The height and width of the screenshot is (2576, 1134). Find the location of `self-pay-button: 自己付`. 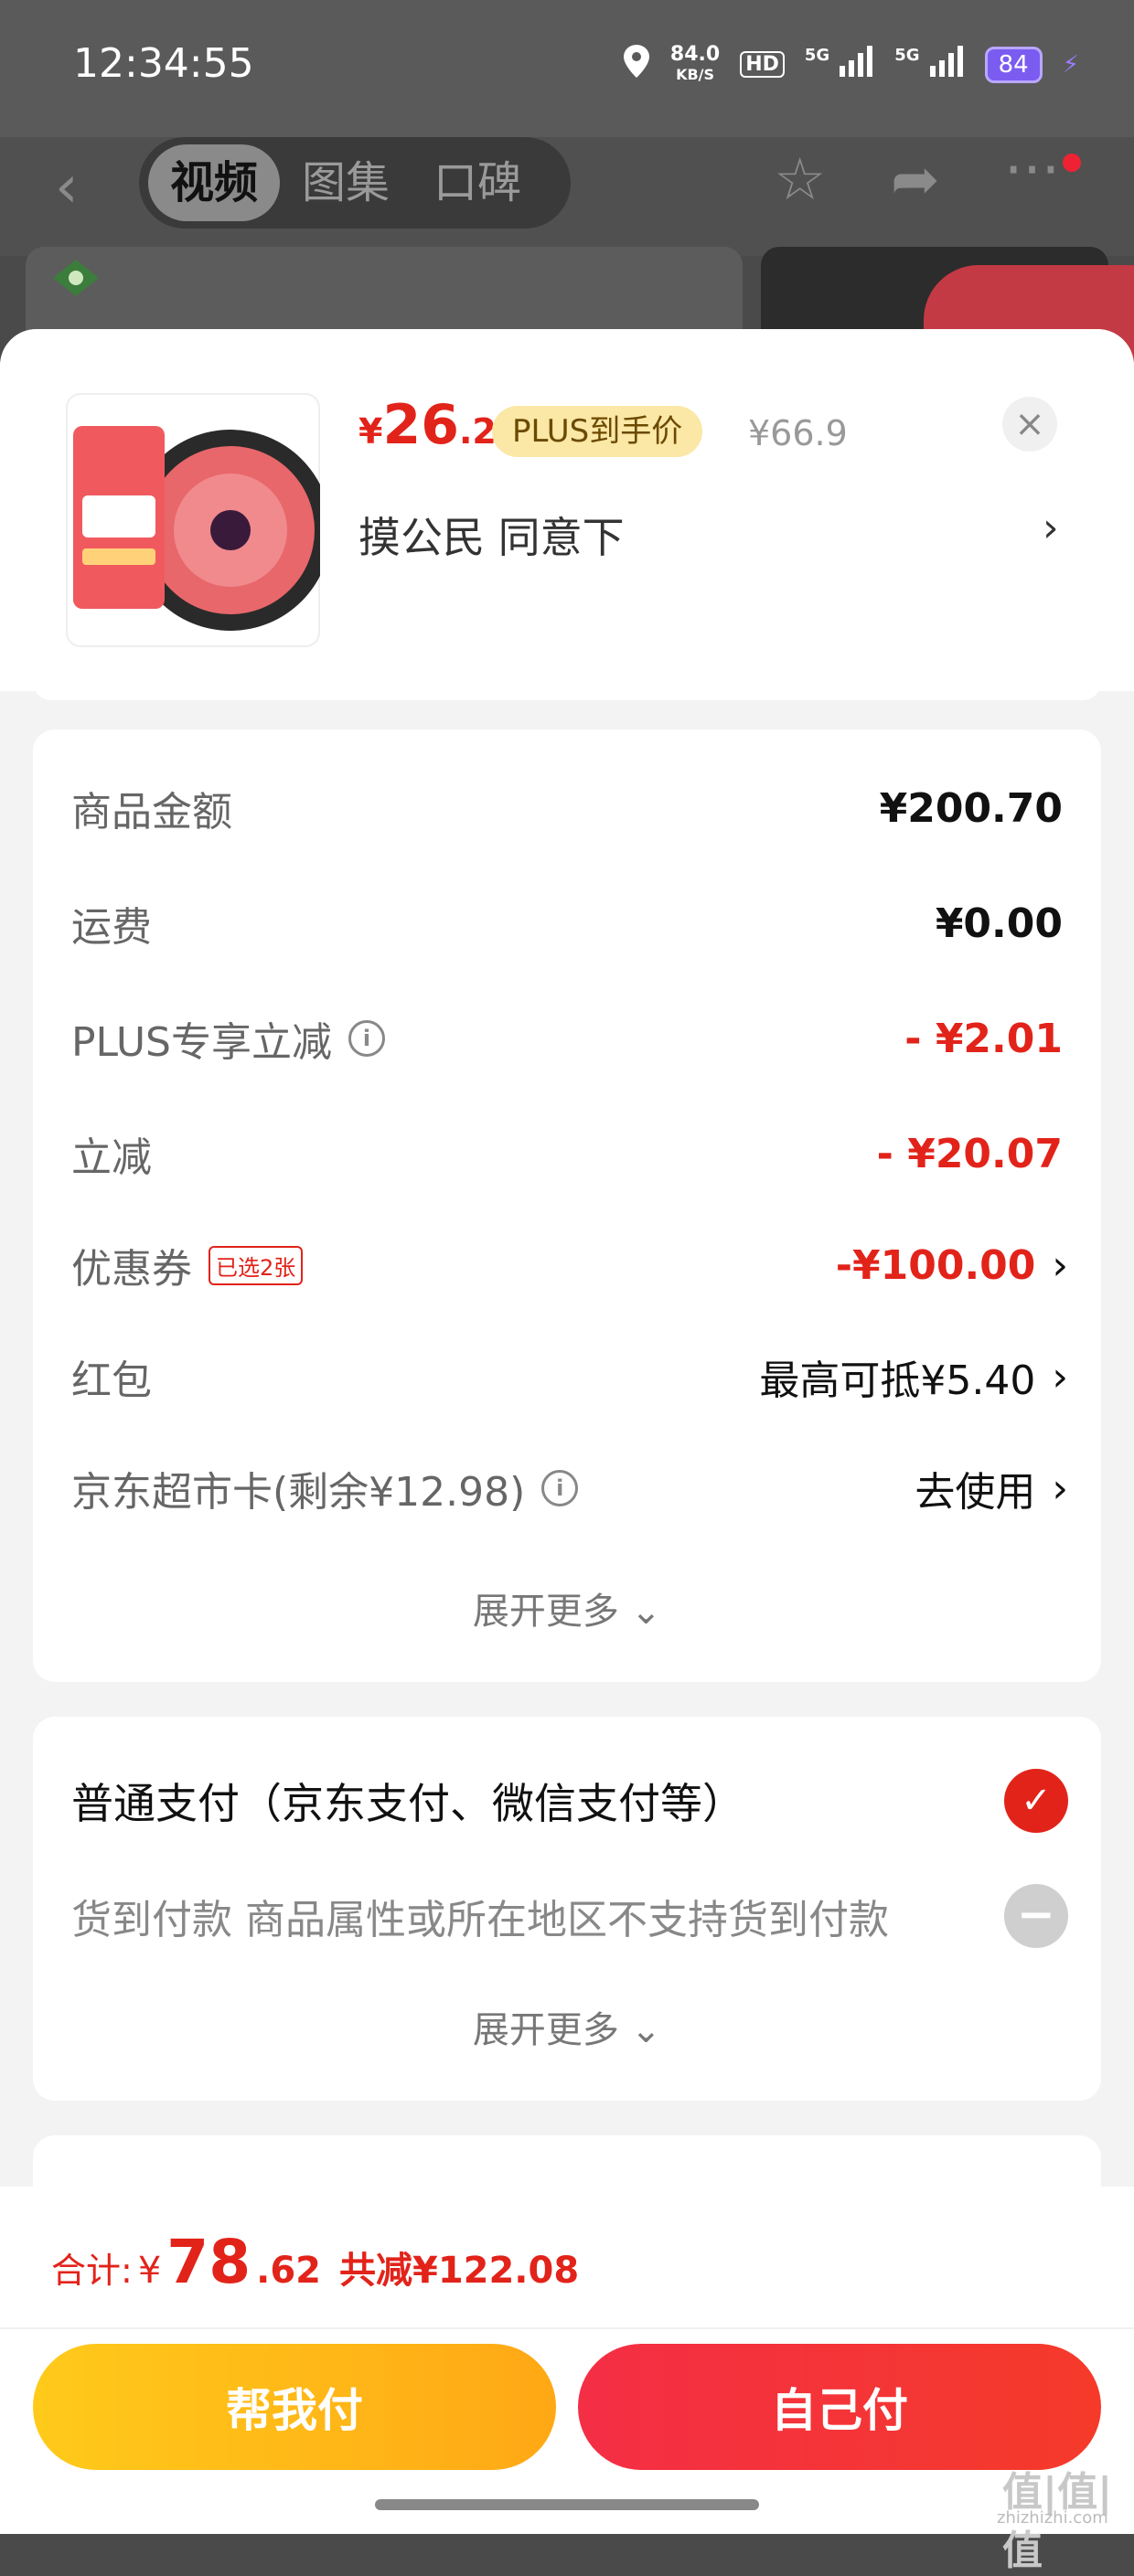

self-pay-button: 自己付 is located at coordinates (839, 2407).